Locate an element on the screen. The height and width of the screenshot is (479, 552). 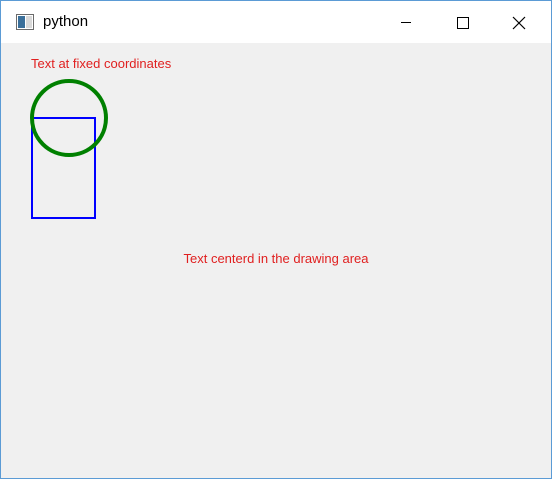
minimize-icon is located at coordinates (406, 22).